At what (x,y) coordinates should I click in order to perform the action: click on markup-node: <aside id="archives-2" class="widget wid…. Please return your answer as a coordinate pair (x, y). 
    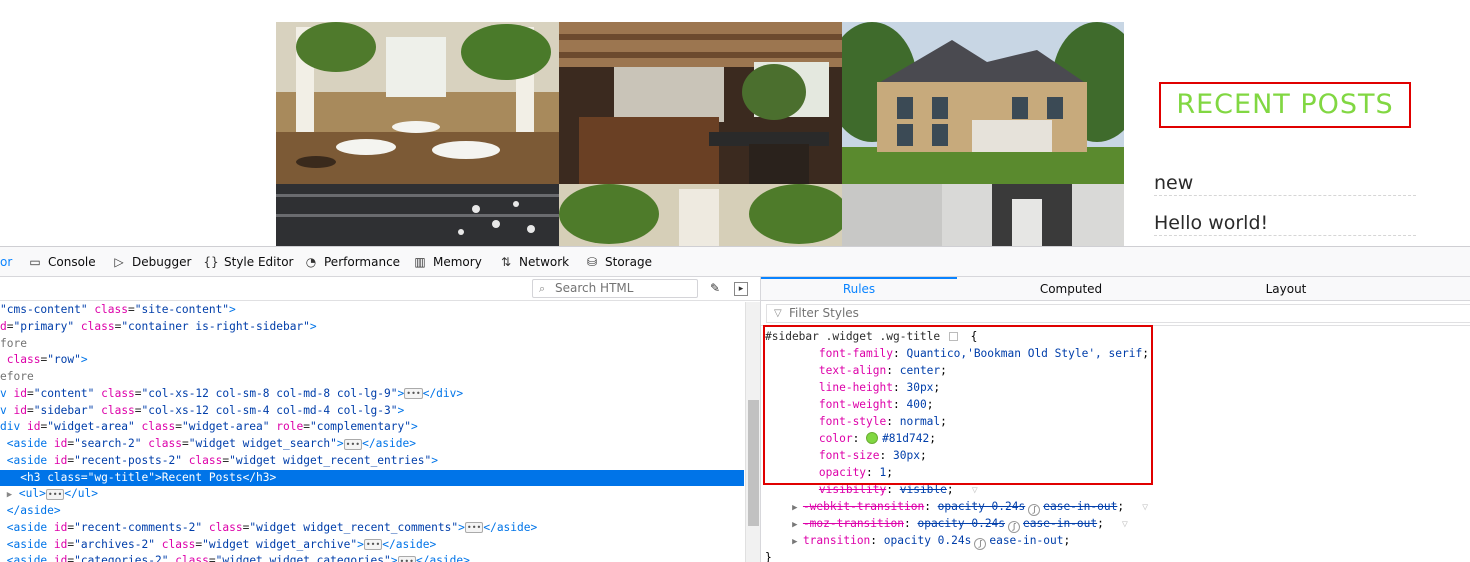
    Looking at the image, I should click on (372, 545).